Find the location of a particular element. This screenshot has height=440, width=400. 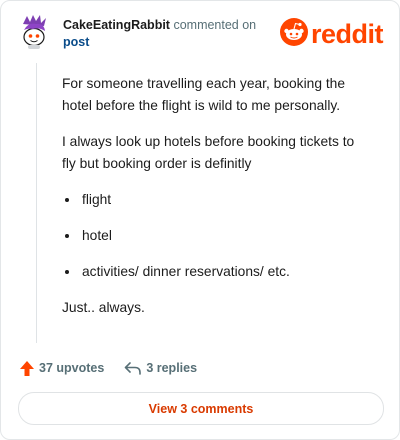

reddit-wordmark: reddit is located at coordinates (347, 34).